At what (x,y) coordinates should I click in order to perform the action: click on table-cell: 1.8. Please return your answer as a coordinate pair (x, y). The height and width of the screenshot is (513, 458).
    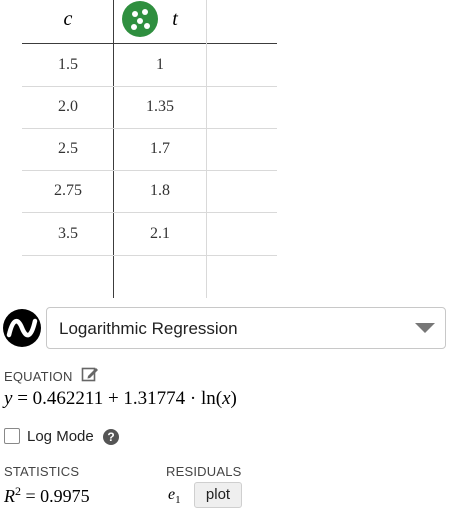
    Looking at the image, I should click on (160, 191).